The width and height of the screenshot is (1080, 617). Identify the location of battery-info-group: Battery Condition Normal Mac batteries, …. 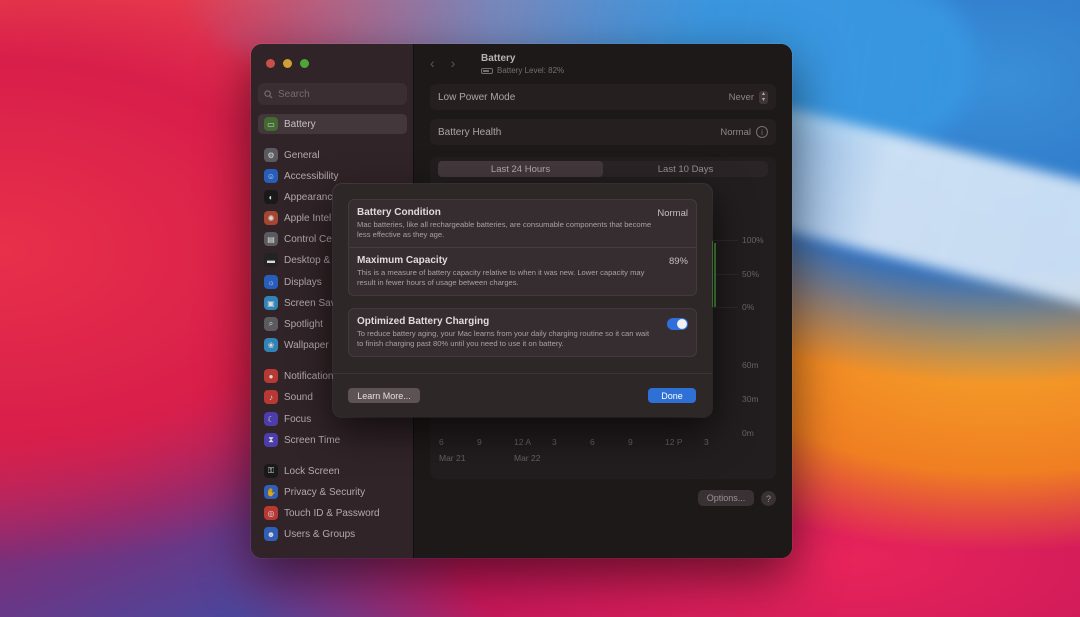
(522, 247).